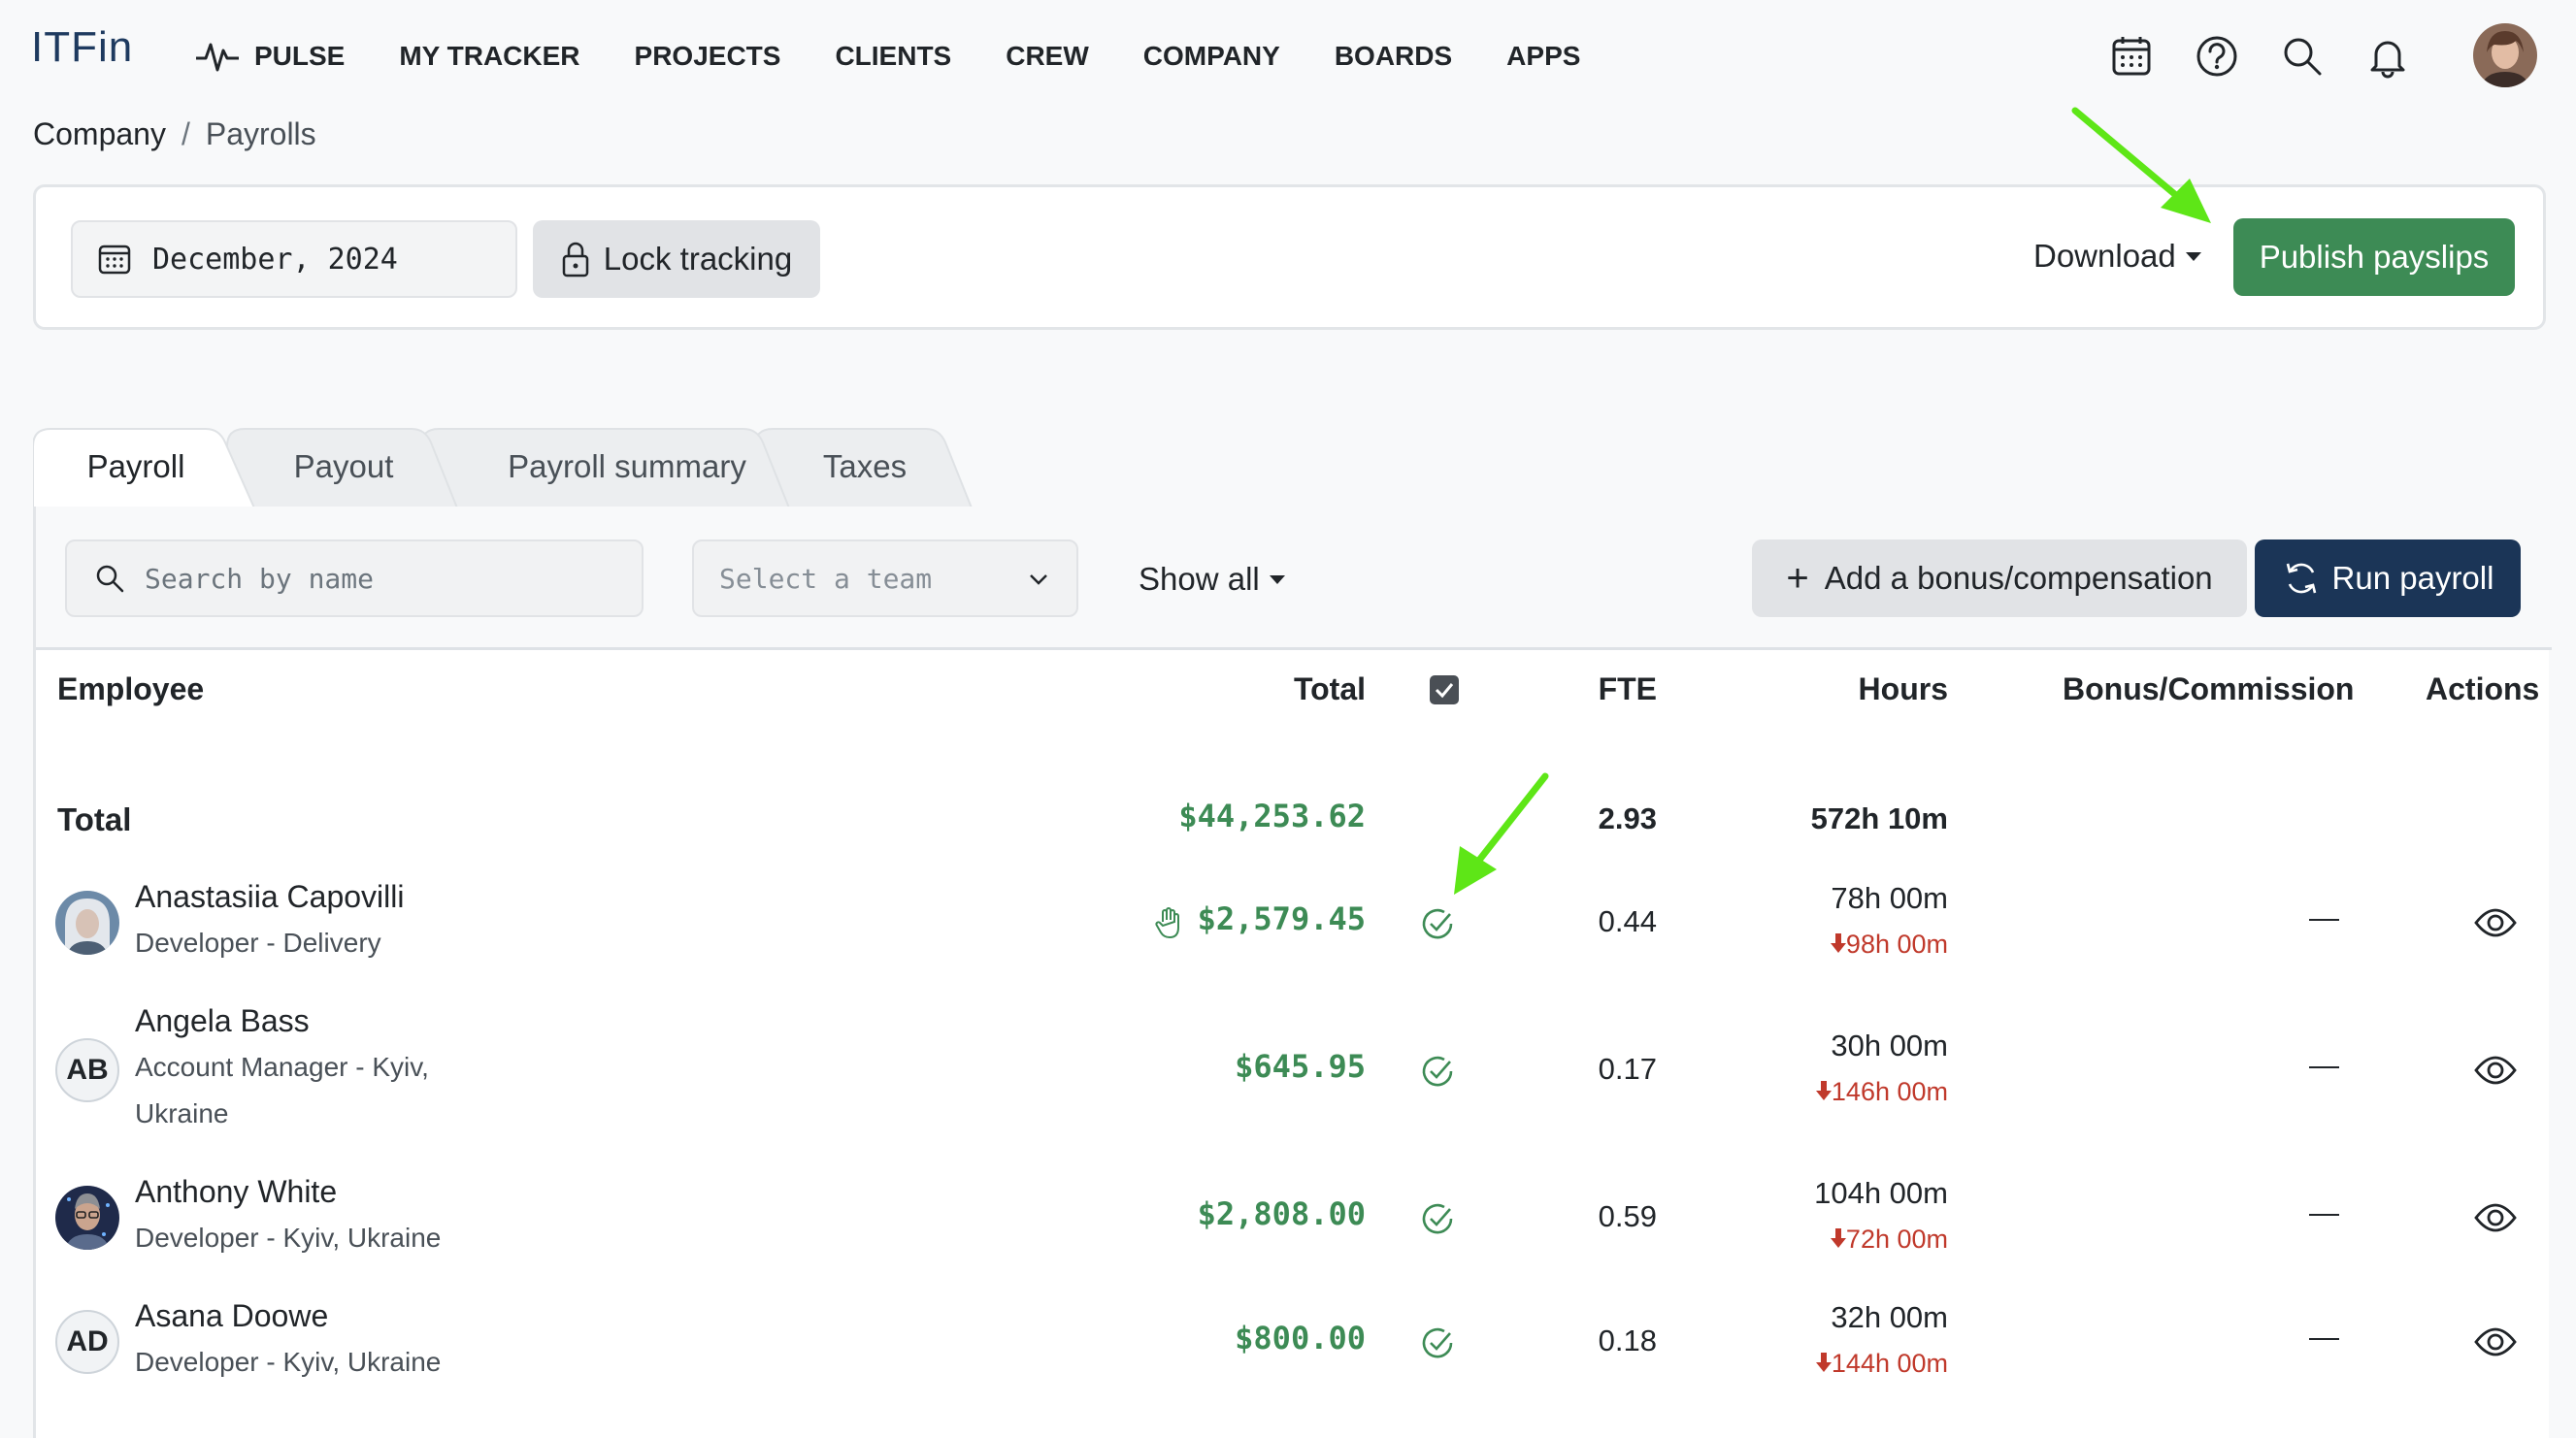 The image size is (2576, 1438). What do you see at coordinates (2104, 256) in the screenshot?
I see `download-label: Download` at bounding box center [2104, 256].